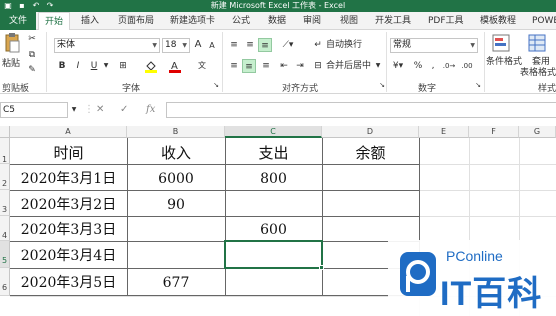 This screenshot has height=316, width=556. What do you see at coordinates (5, 151) in the screenshot?
I see `row-header-1: 1` at bounding box center [5, 151].